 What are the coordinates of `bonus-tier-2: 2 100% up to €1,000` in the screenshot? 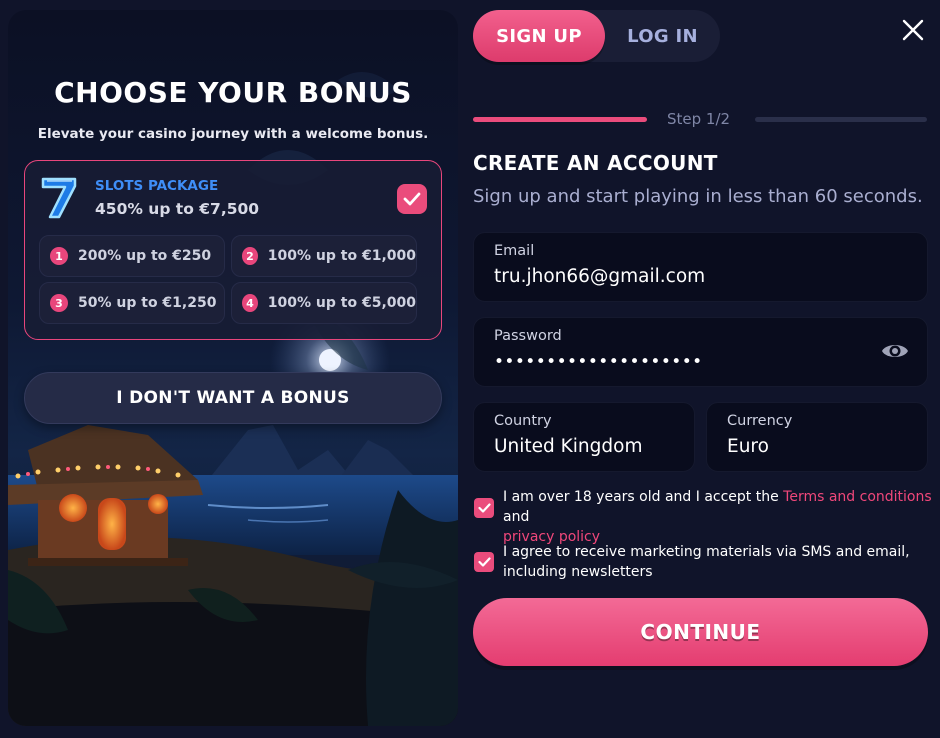 It's located at (324, 256).